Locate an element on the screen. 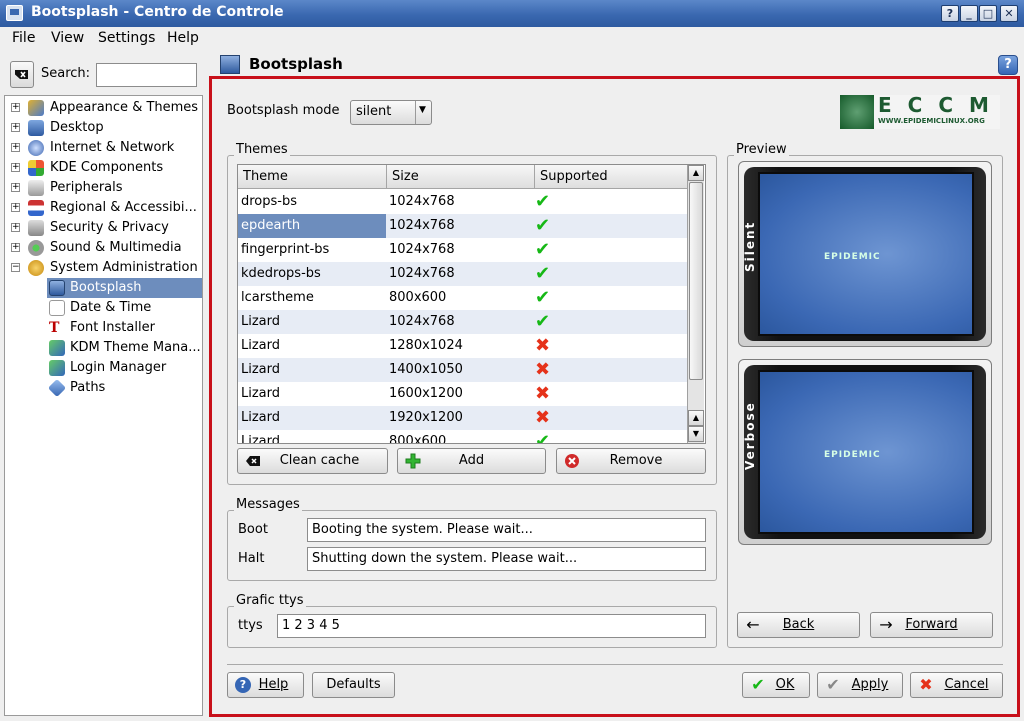 The width and height of the screenshot is (1024, 721). remove-theme-button: Remove is located at coordinates (631, 461).